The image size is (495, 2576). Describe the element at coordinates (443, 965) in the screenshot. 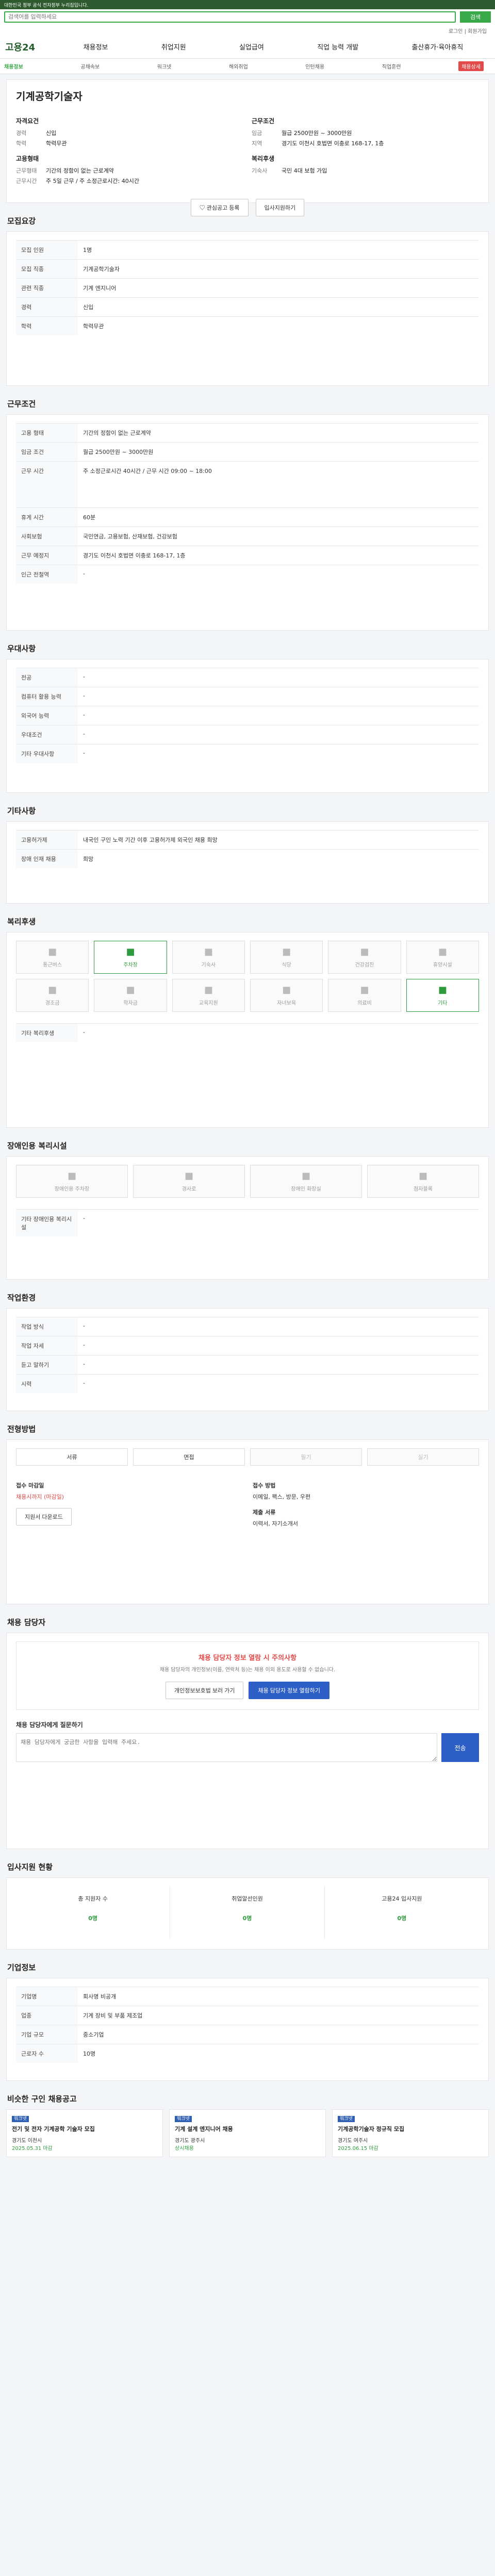

I see `welfare-label: 휴양시설` at that location.